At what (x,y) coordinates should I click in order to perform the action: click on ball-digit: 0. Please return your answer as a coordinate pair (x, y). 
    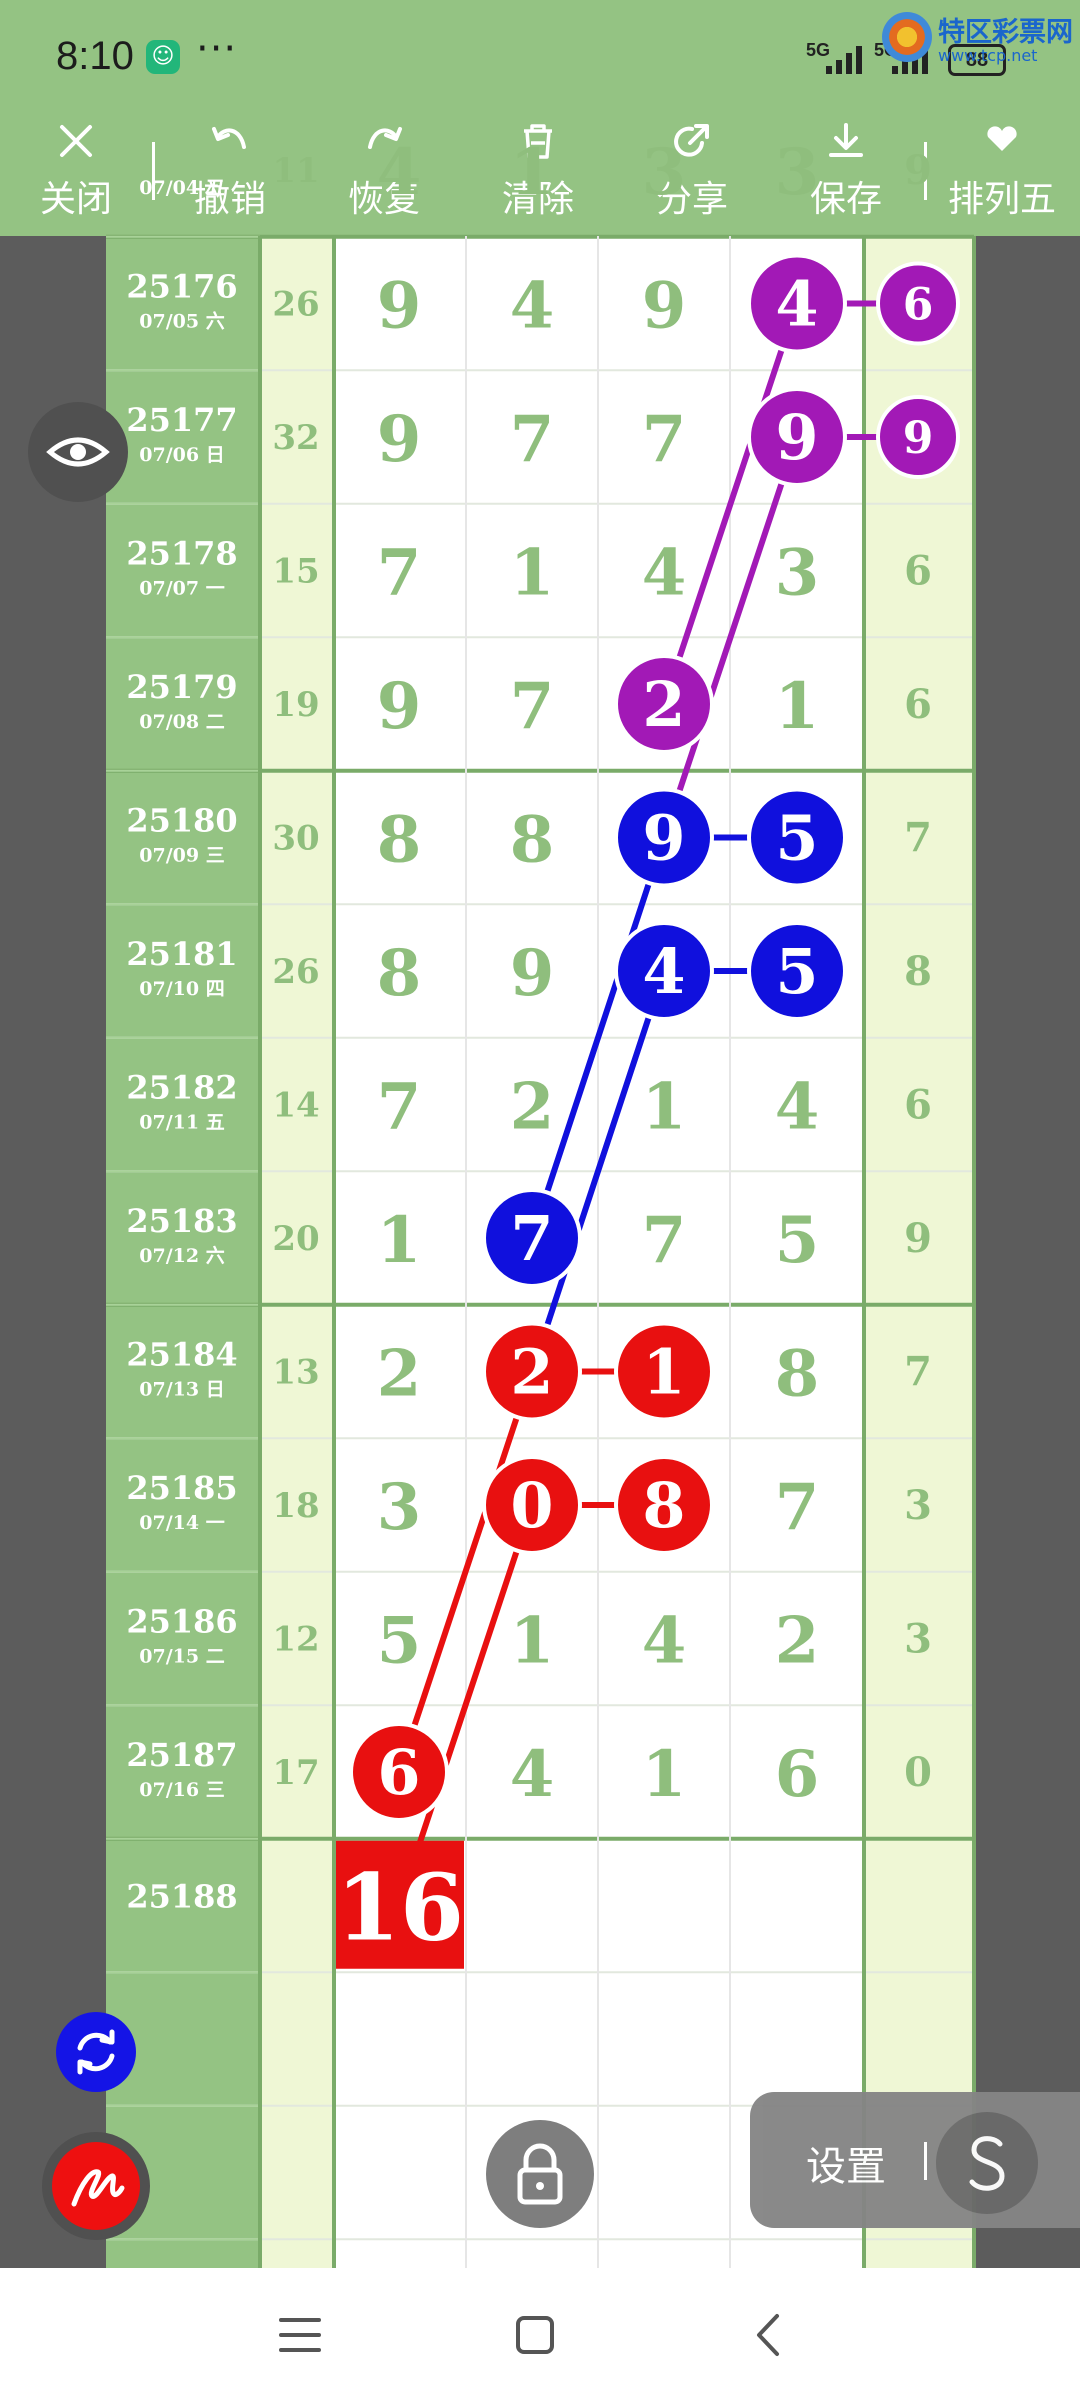
    Looking at the image, I should click on (531, 1505).